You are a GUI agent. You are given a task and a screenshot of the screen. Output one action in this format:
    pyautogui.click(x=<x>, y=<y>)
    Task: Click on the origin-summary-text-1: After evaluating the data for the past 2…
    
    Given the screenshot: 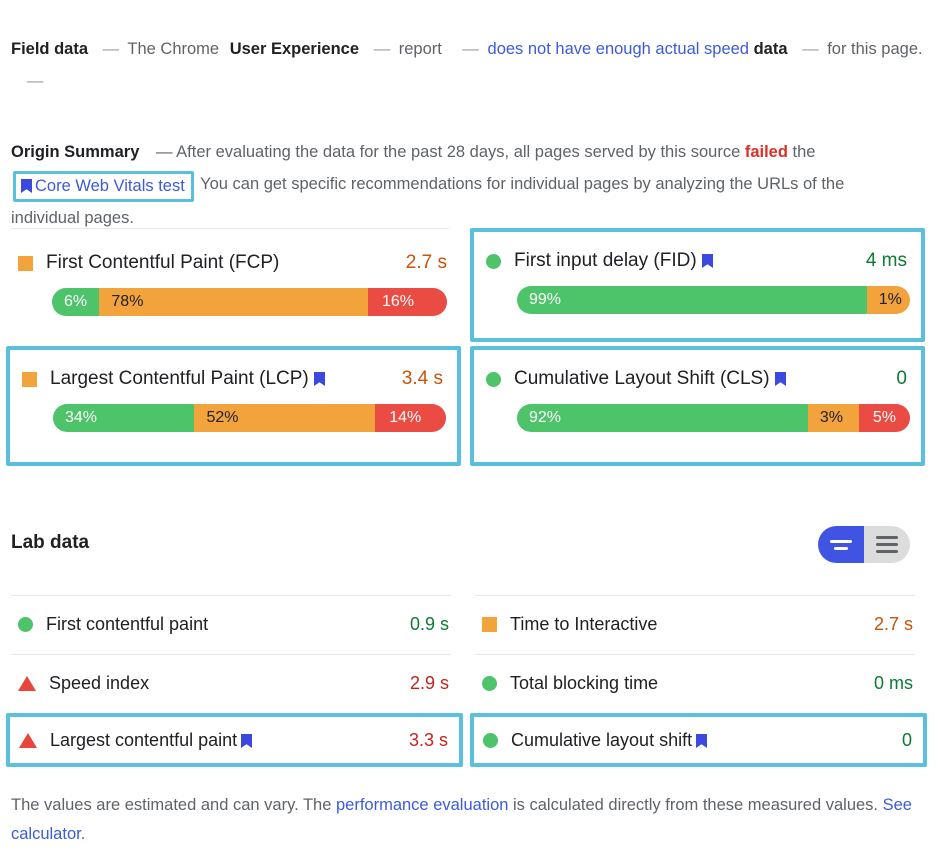 What is the action you would take?
    pyautogui.click(x=458, y=152)
    